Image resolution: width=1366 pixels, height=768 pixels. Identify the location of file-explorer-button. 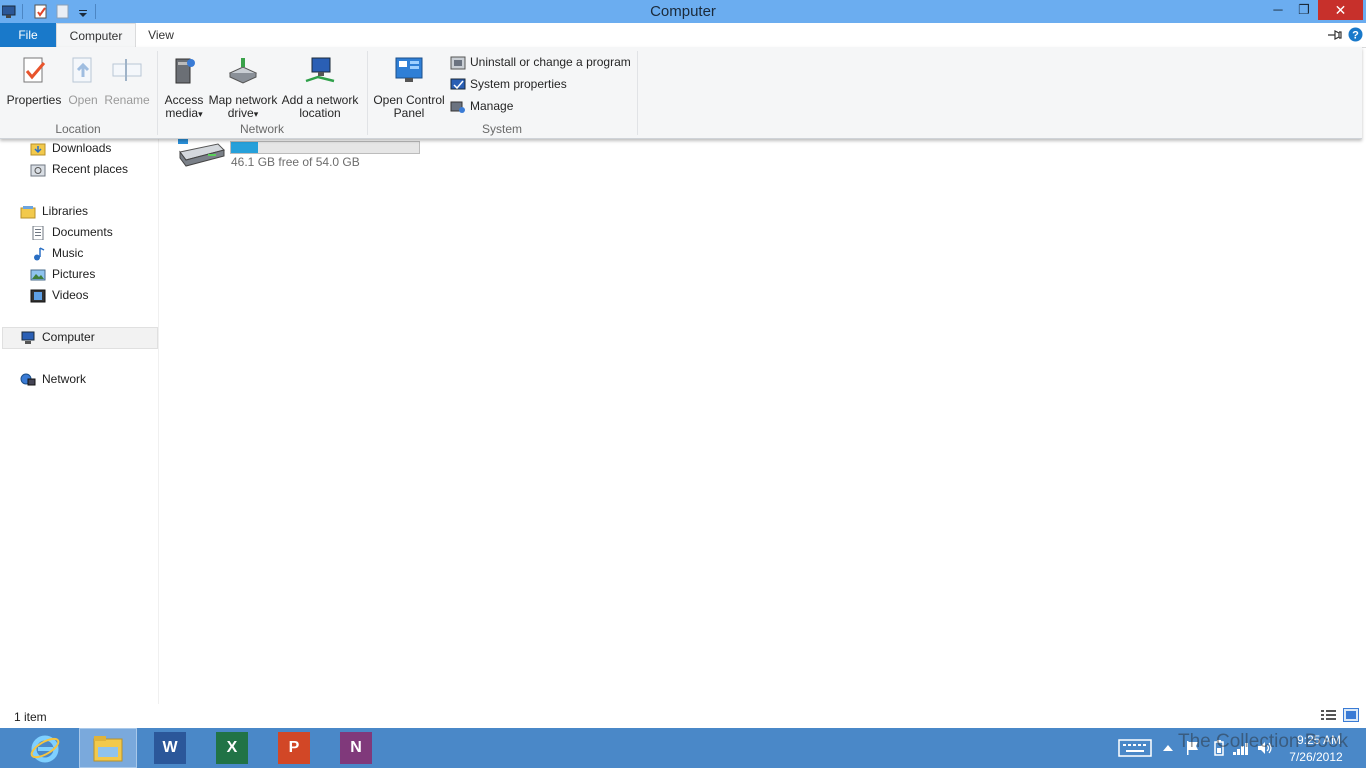
(108, 748).